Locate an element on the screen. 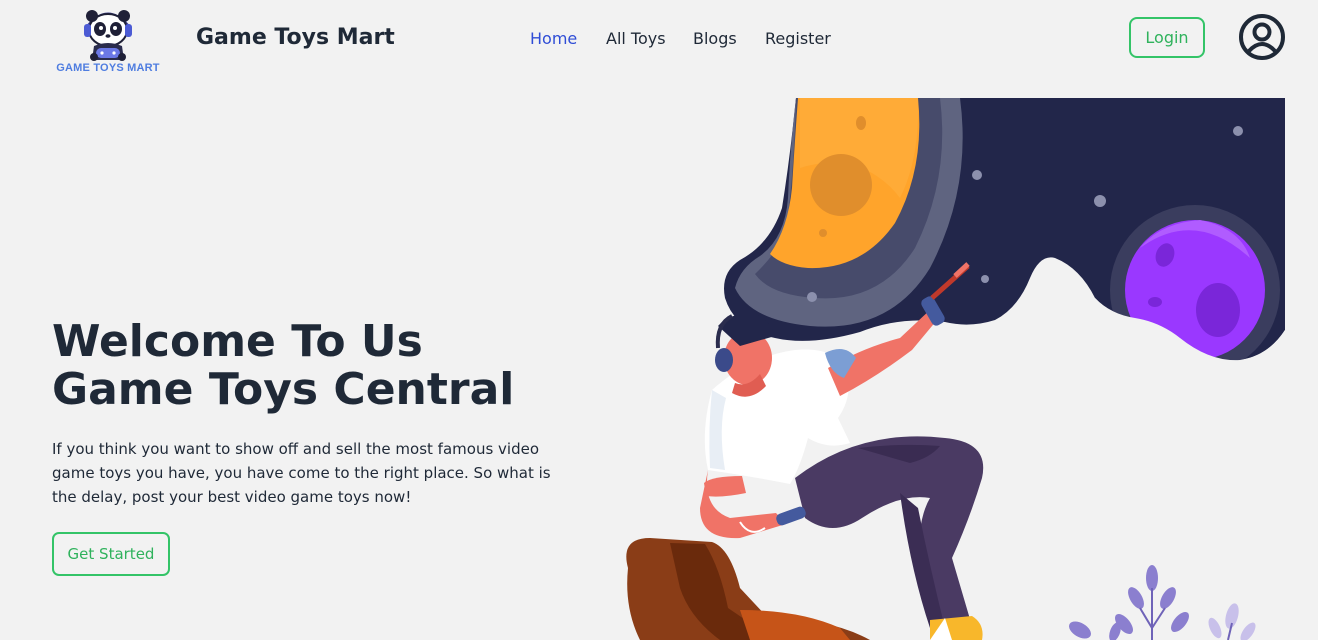 This screenshot has height=640, width=1318. user-avatar is located at coordinates (1262, 37).